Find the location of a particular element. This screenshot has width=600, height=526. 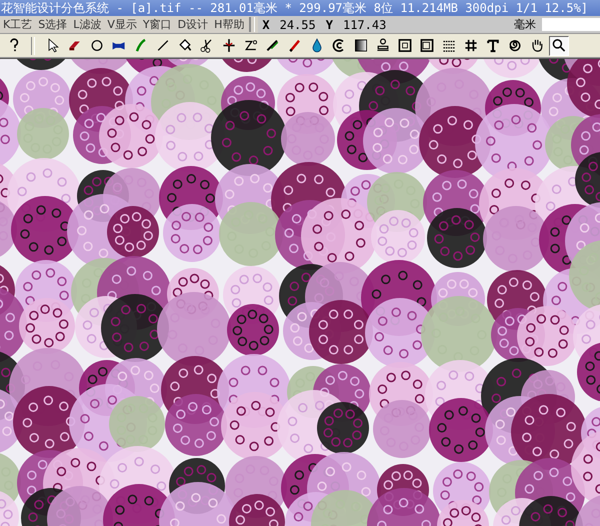

menu-item: S选择 is located at coordinates (52, 24).